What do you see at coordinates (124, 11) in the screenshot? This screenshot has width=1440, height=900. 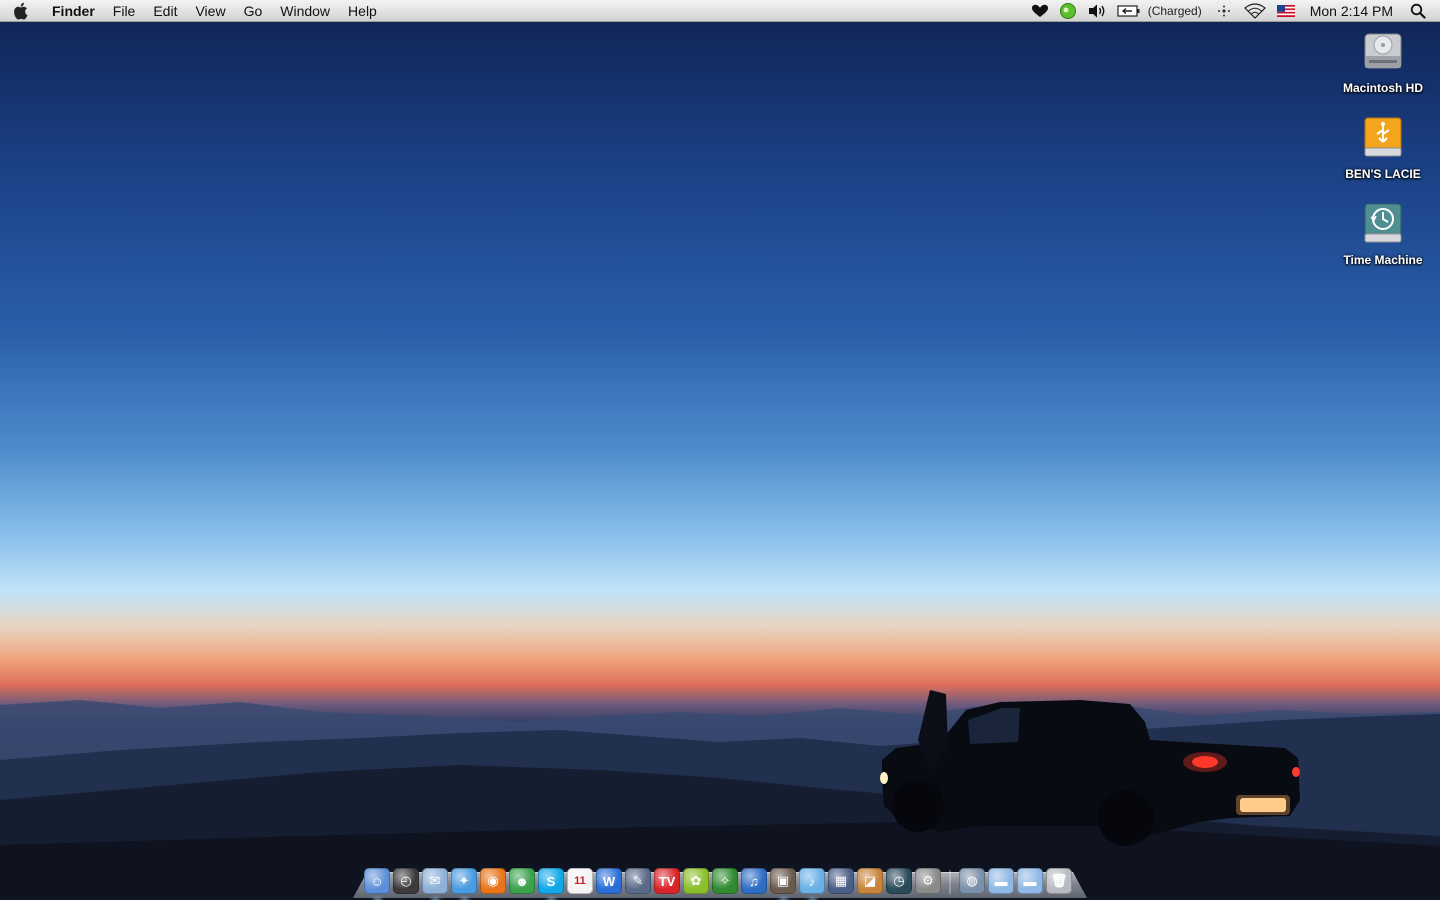 I see `menu-file: File` at bounding box center [124, 11].